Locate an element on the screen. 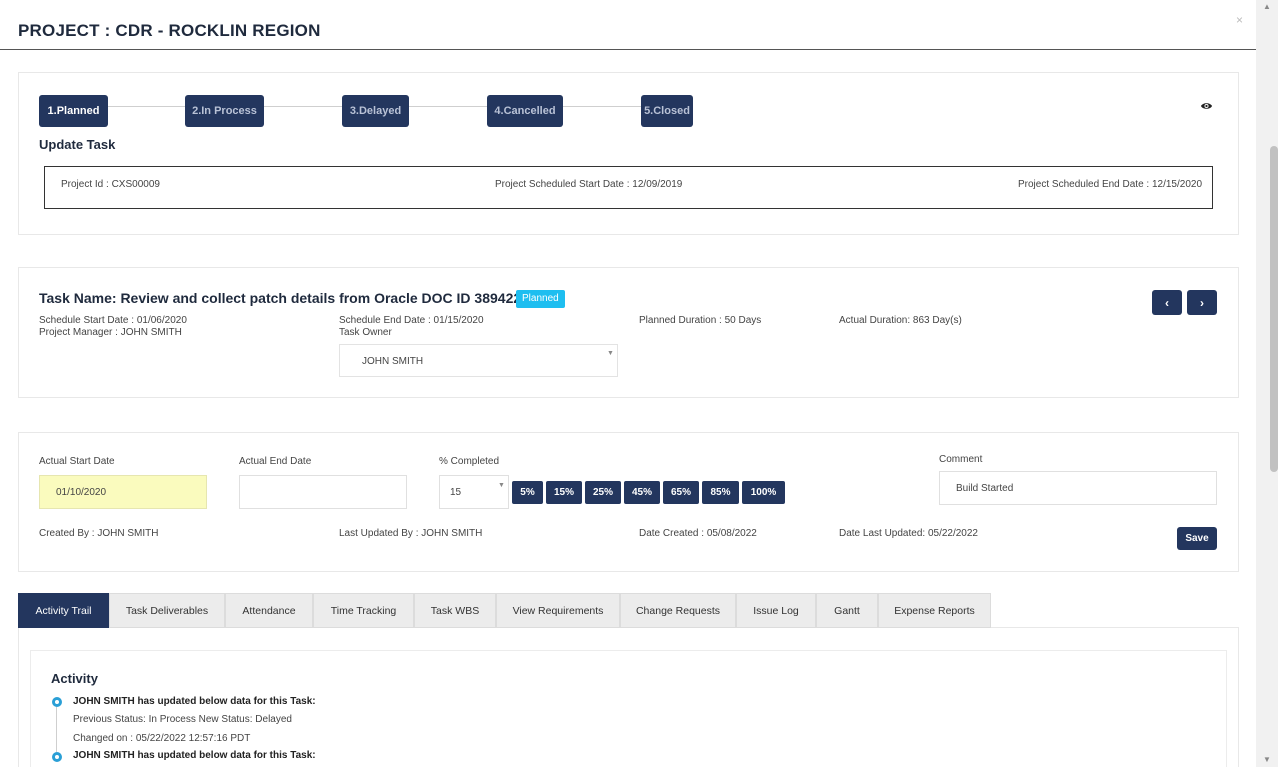  activity-heading: Activity is located at coordinates (74, 678).